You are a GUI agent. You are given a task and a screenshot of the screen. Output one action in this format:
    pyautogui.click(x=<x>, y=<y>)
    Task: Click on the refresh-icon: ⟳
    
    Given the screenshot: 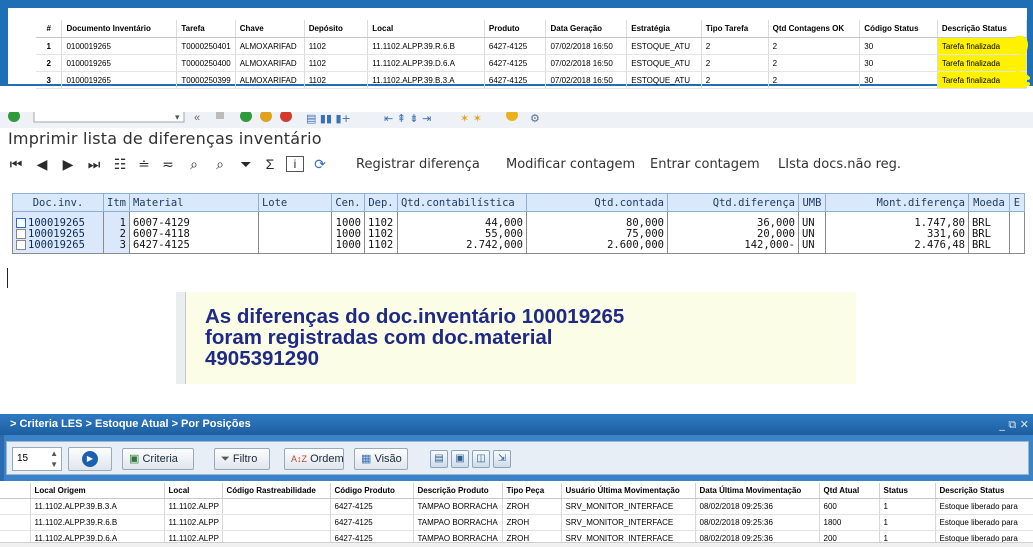 What is the action you would take?
    pyautogui.click(x=320, y=164)
    